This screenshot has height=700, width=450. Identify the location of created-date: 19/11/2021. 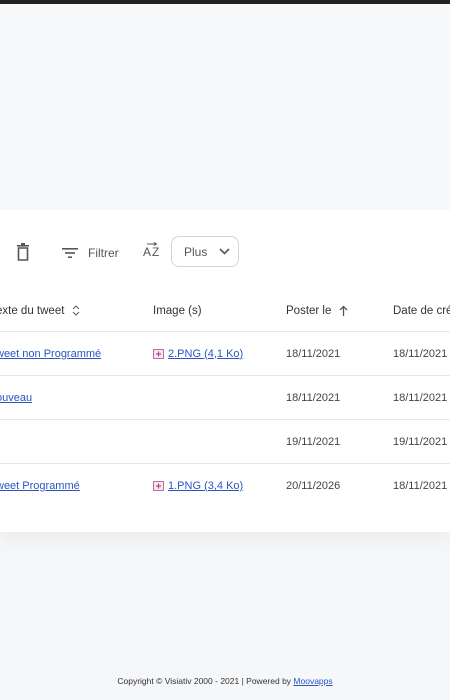
(420, 441).